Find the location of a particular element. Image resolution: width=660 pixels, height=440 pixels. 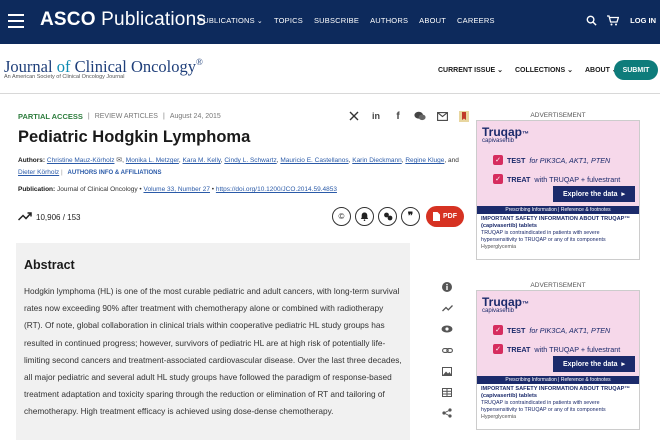

volume-link: Volume 33, Number 27 is located at coordinates (177, 189).